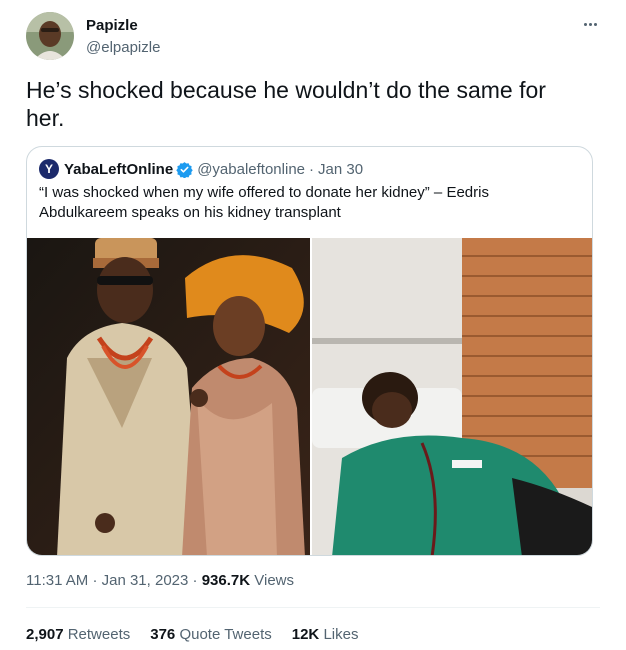  I want to click on quote-tweets-stat: 376 Quote Tweets, so click(210, 634).